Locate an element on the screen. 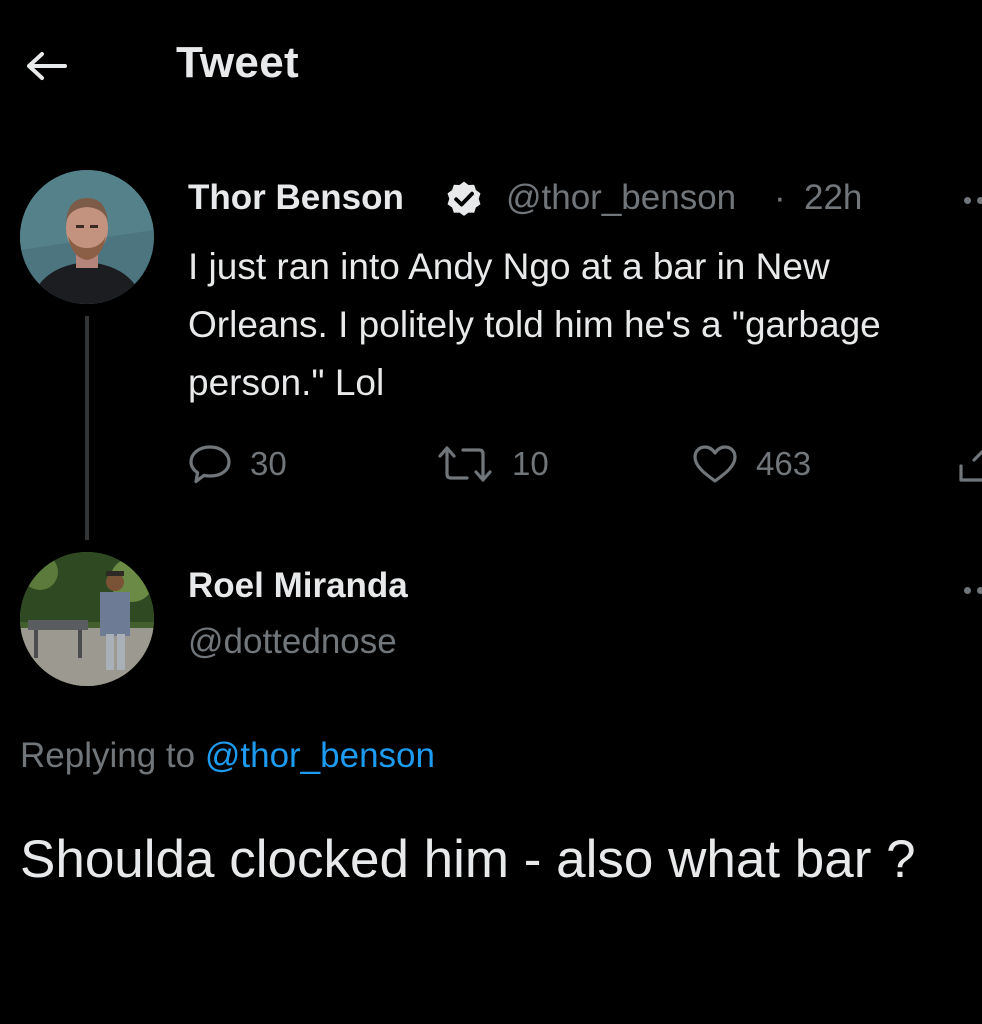 The width and height of the screenshot is (982, 1024). top-bar: Tweet is located at coordinates (491, 65).